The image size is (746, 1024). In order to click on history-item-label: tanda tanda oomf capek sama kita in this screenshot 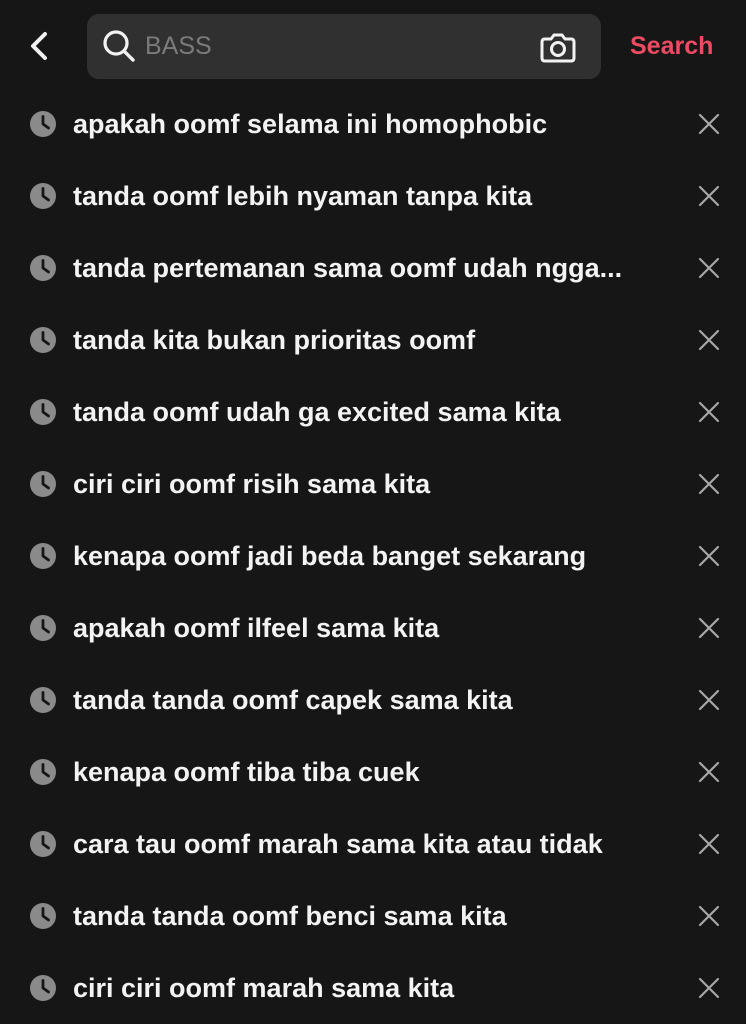, I will do `click(293, 700)`.